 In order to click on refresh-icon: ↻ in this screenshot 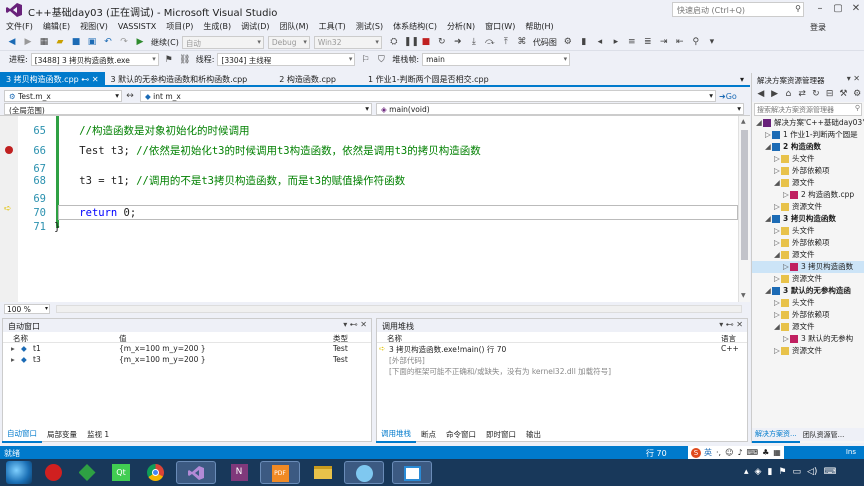, I will do `click(816, 94)`.